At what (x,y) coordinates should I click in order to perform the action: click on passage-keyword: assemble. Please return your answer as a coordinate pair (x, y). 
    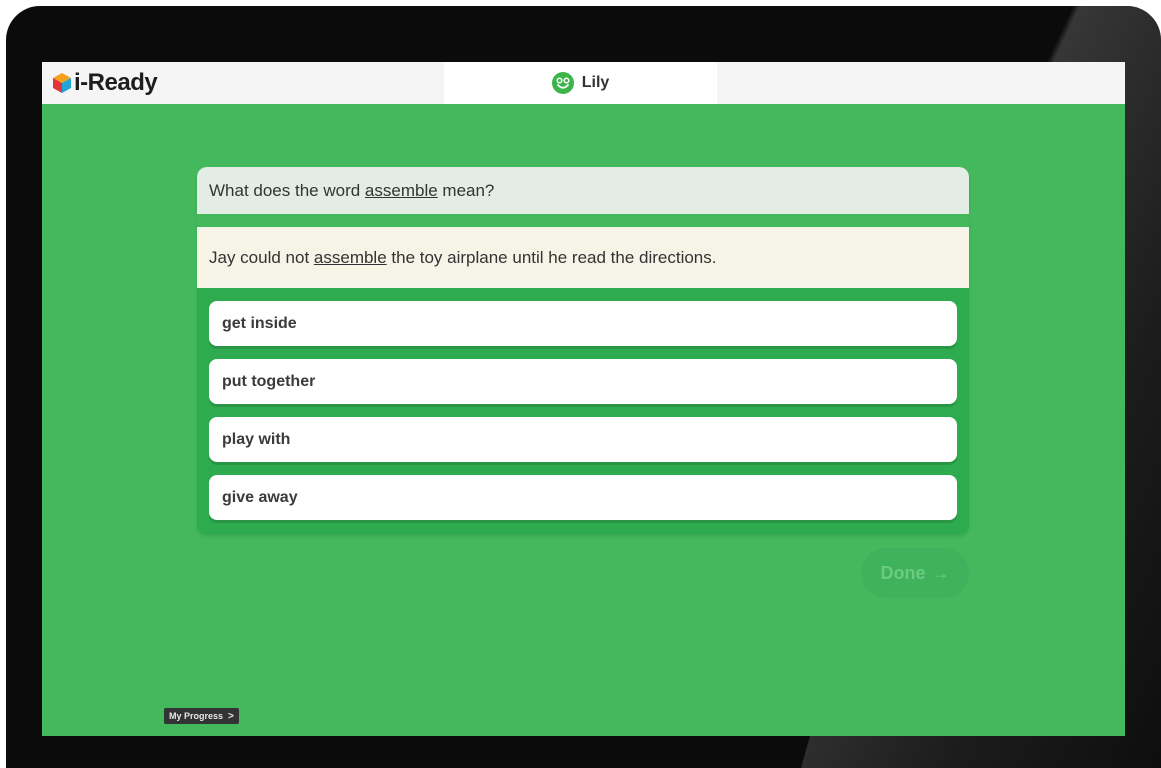
    Looking at the image, I should click on (350, 257).